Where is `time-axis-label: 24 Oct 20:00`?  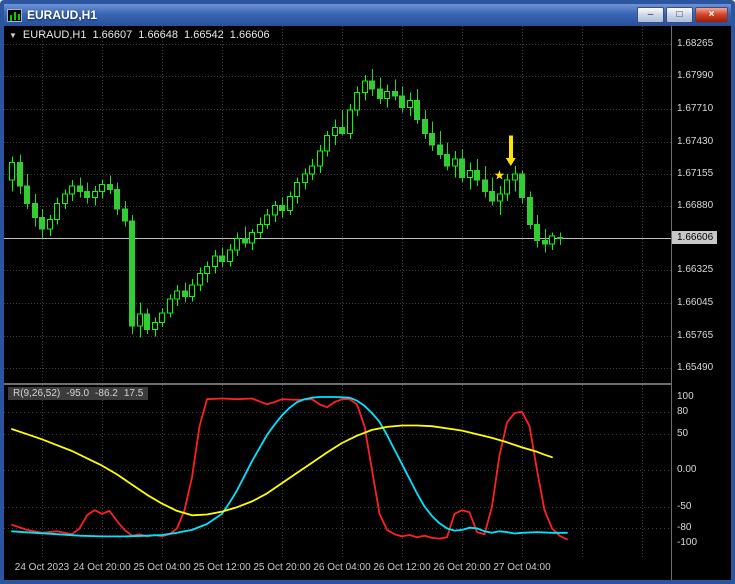
time-axis-label: 24 Oct 20:00 is located at coordinates (102, 567).